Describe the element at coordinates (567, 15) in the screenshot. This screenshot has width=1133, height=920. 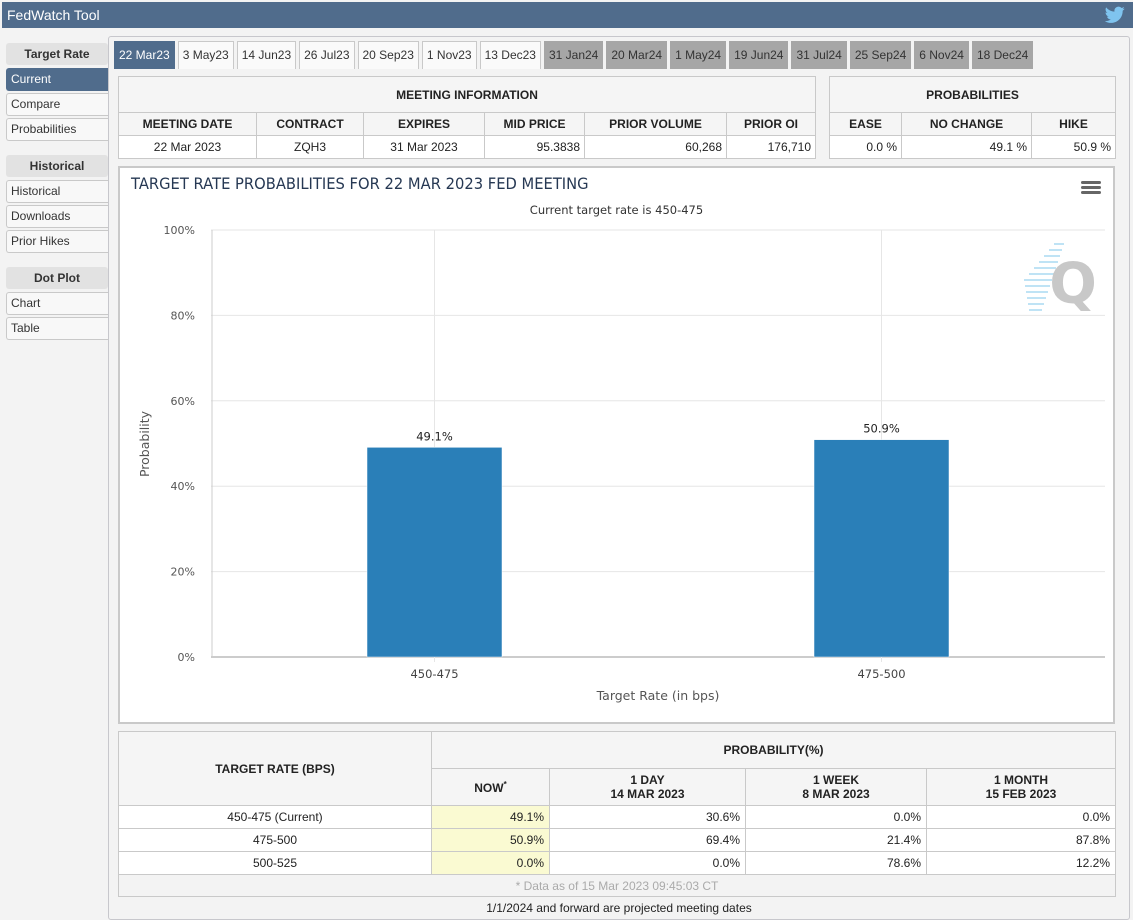
I see `app-title-bar: FedWatch Tool` at that location.